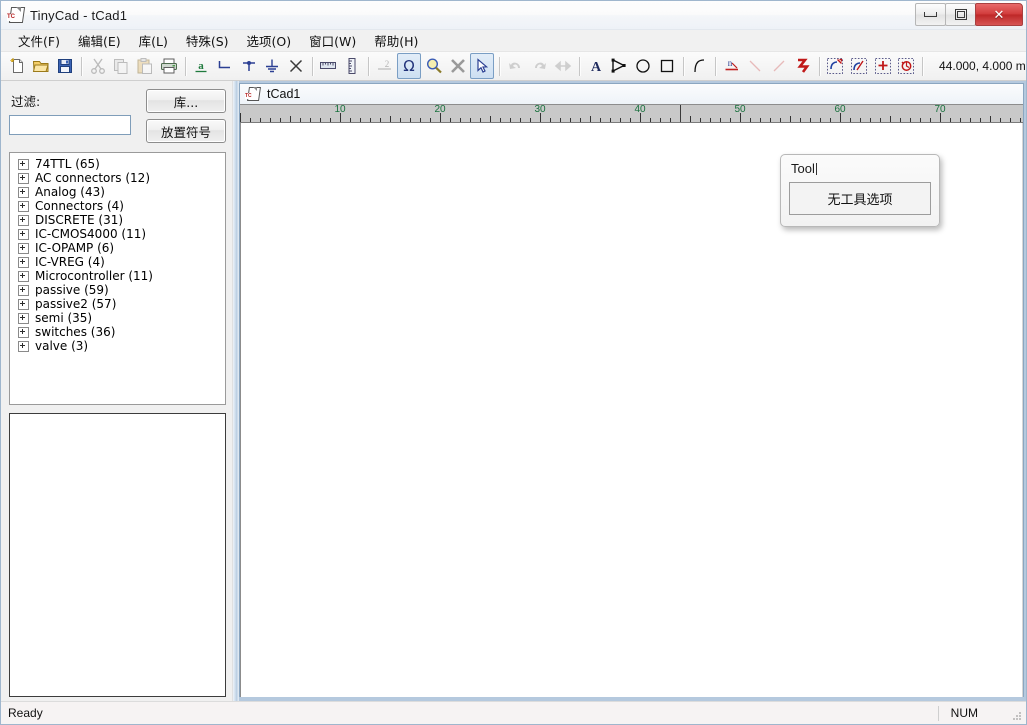  Describe the element at coordinates (117, 304) in the screenshot. I see `tree-item: passive2 (57)` at that location.